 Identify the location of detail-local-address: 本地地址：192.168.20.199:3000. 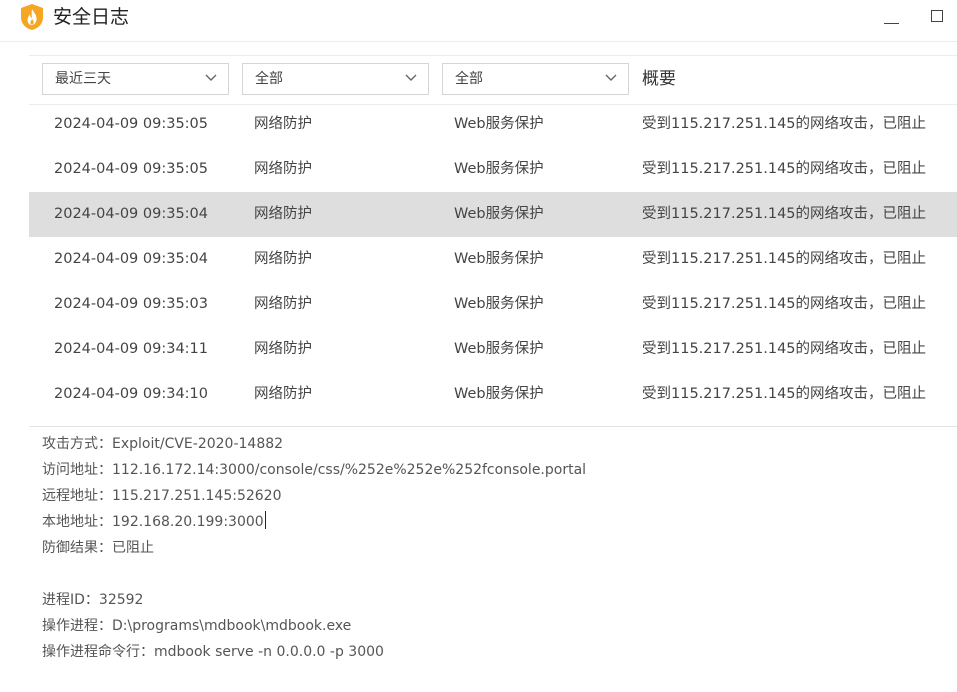
(492, 524).